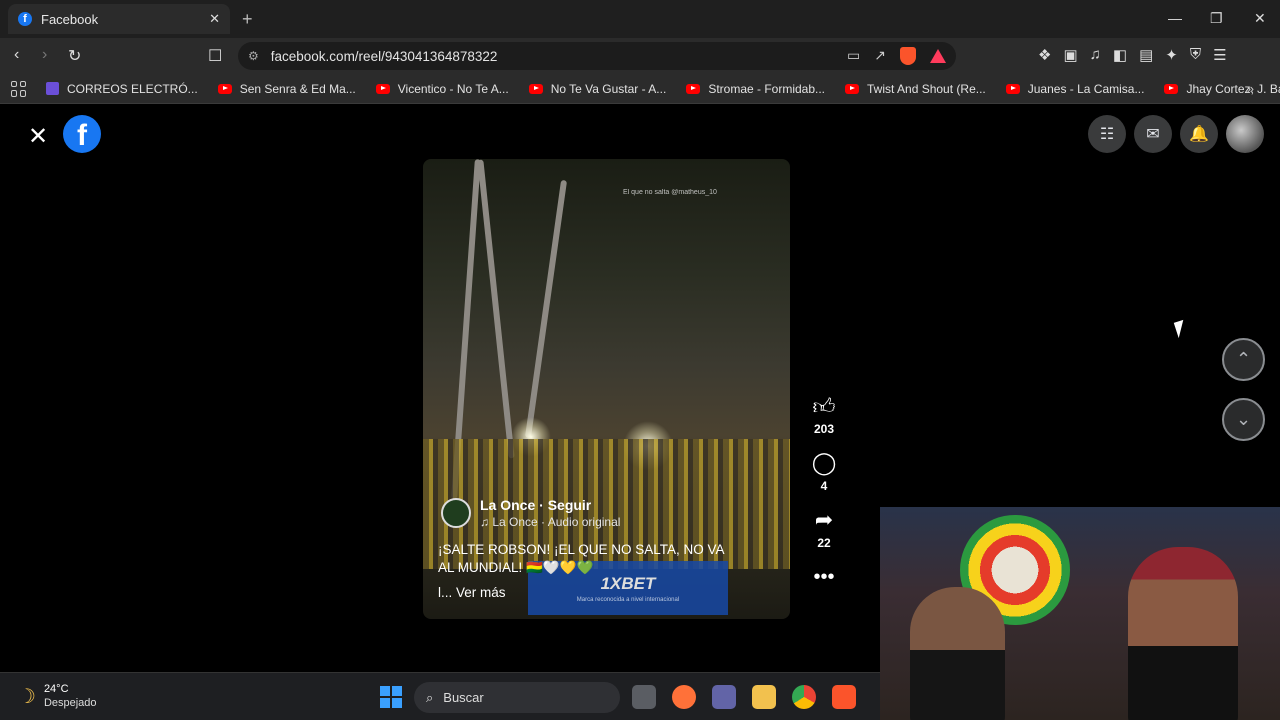 This screenshot has width=1280, height=720. Describe the element at coordinates (507, 505) in the screenshot. I see `owner-name: La Once` at that location.